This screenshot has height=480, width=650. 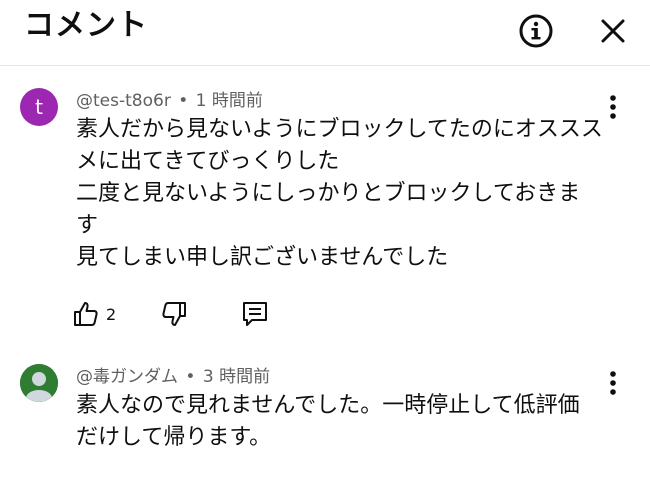 I want to click on comment-meta: @tes-t8o6r • 1 時間前, so click(x=169, y=101).